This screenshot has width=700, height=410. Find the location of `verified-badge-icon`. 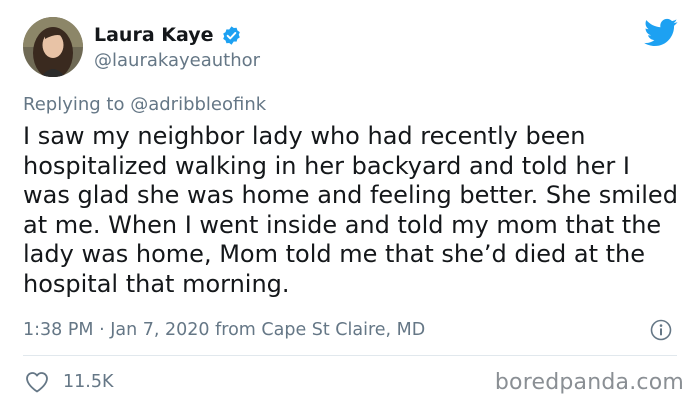

verified-badge-icon is located at coordinates (231, 35).